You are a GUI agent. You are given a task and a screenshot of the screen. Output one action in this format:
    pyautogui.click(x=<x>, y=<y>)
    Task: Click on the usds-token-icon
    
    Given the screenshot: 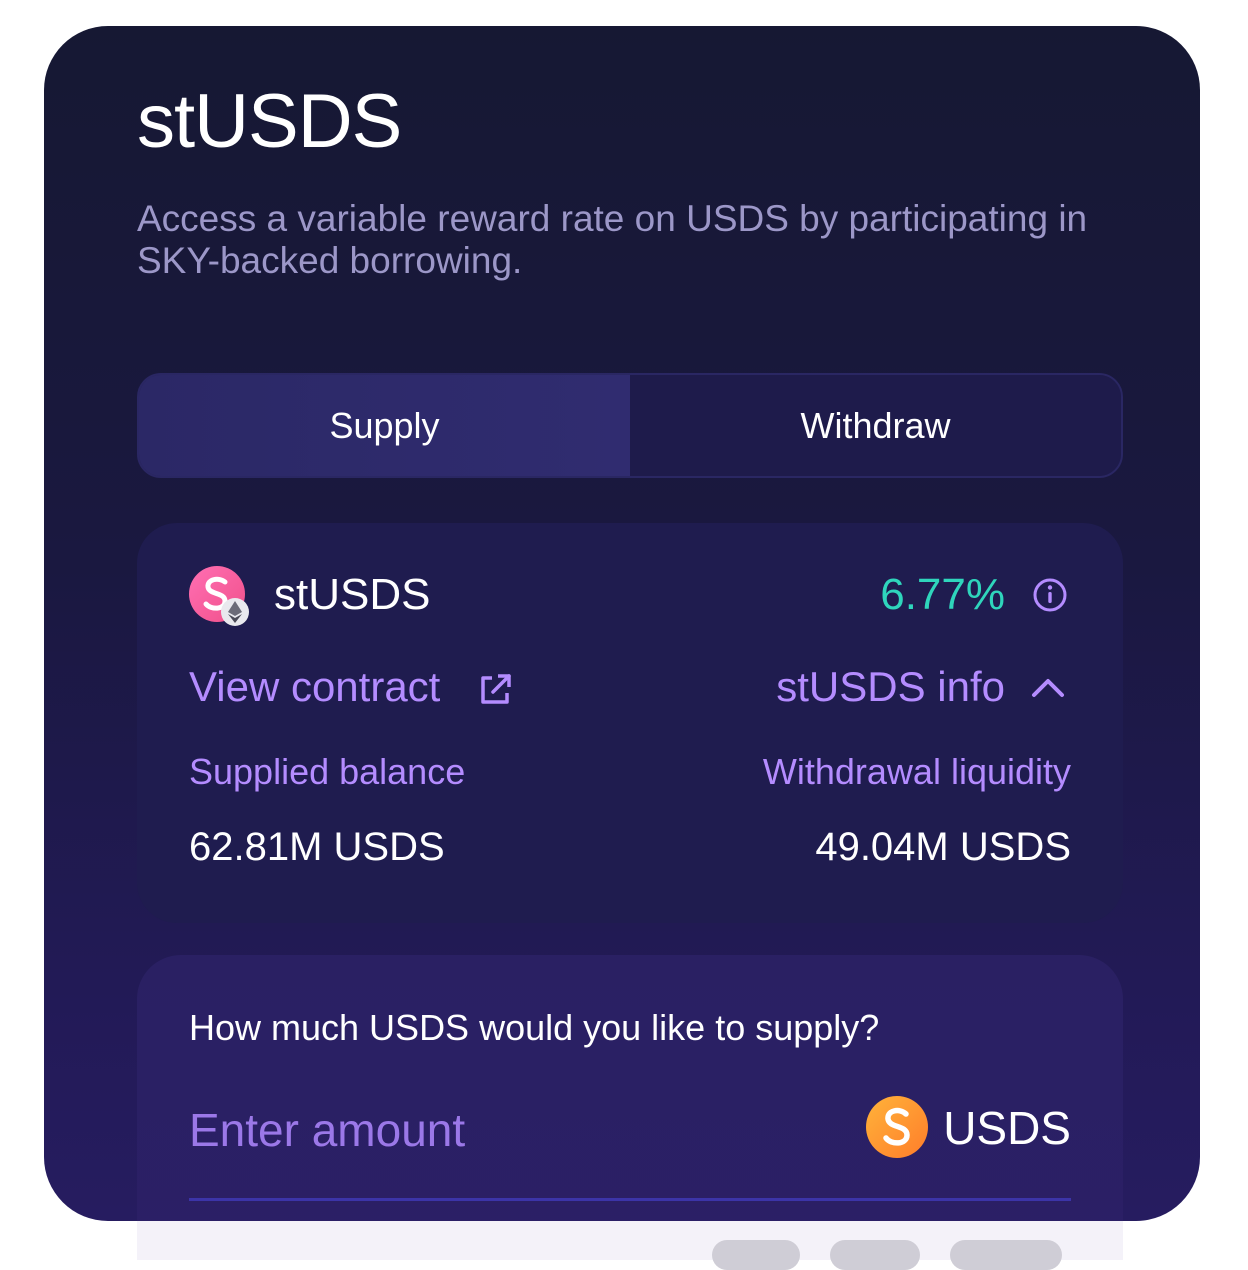 What is the action you would take?
    pyautogui.click(x=897, y=1127)
    